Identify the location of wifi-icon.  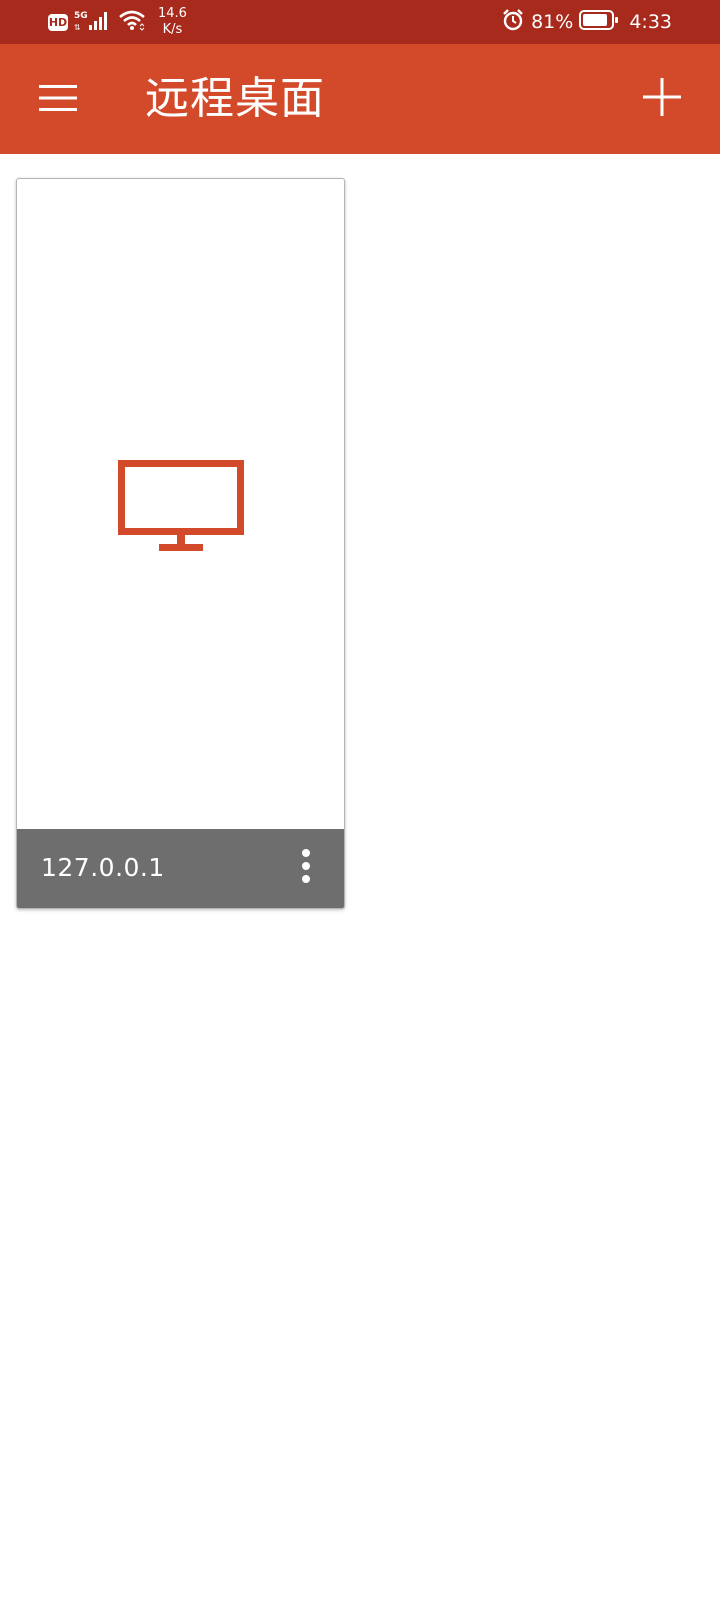
(132, 22).